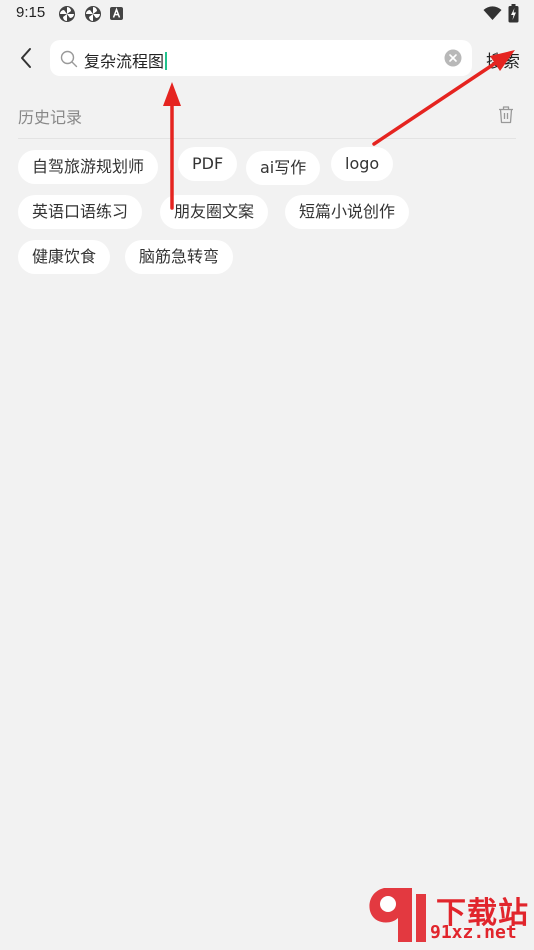 The width and height of the screenshot is (534, 950). Describe the element at coordinates (80, 212) in the screenshot. I see `history-chip: 英语口语练习` at that location.